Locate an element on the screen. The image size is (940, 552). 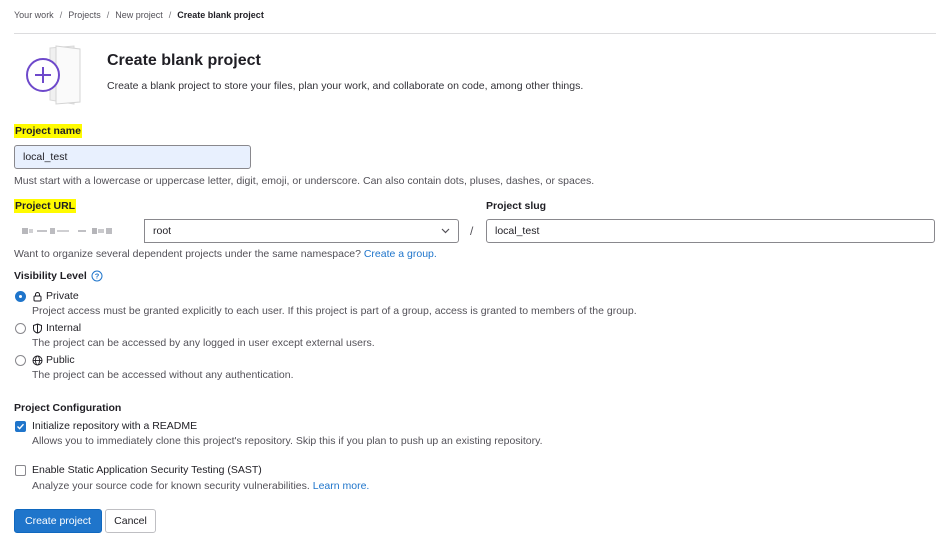
project-name-input: local_test is located at coordinates (132, 157).